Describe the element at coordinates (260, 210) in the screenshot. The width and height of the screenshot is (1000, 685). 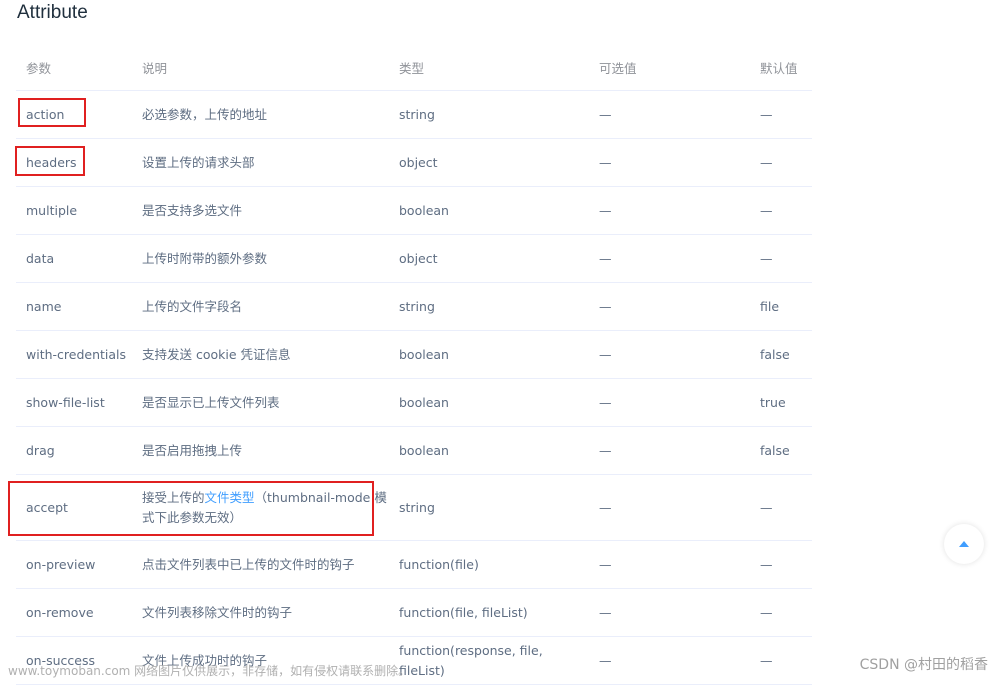
I see `cell-description: 是否支持多选文件` at that location.